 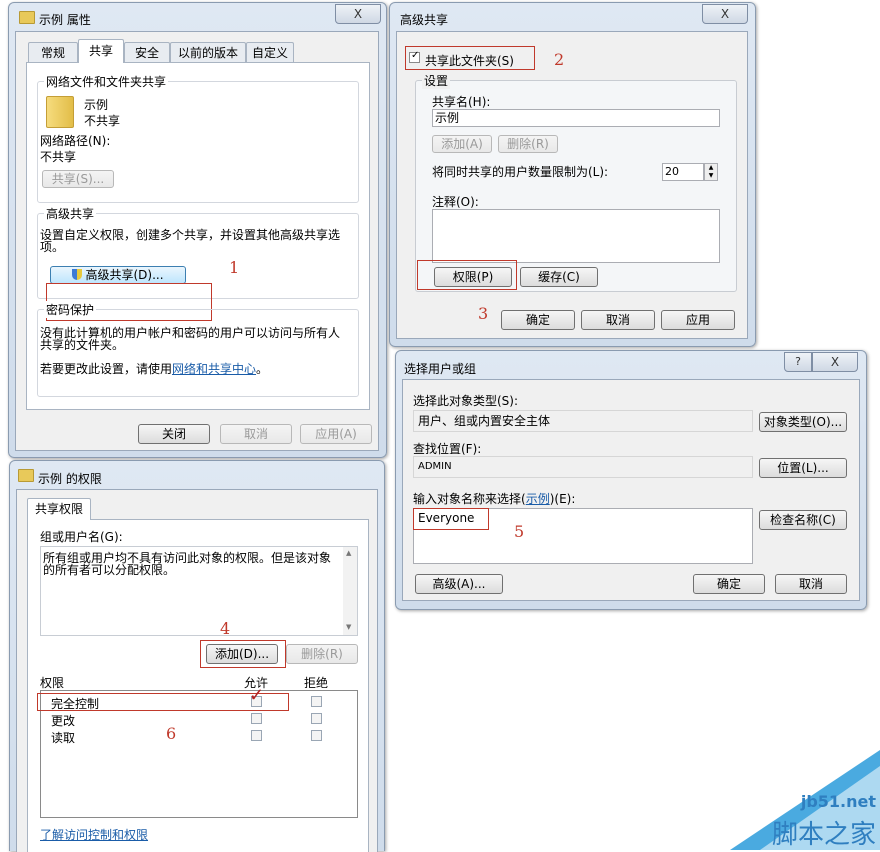 I want to click on watermark-domain: jb51.net, so click(x=838, y=801).